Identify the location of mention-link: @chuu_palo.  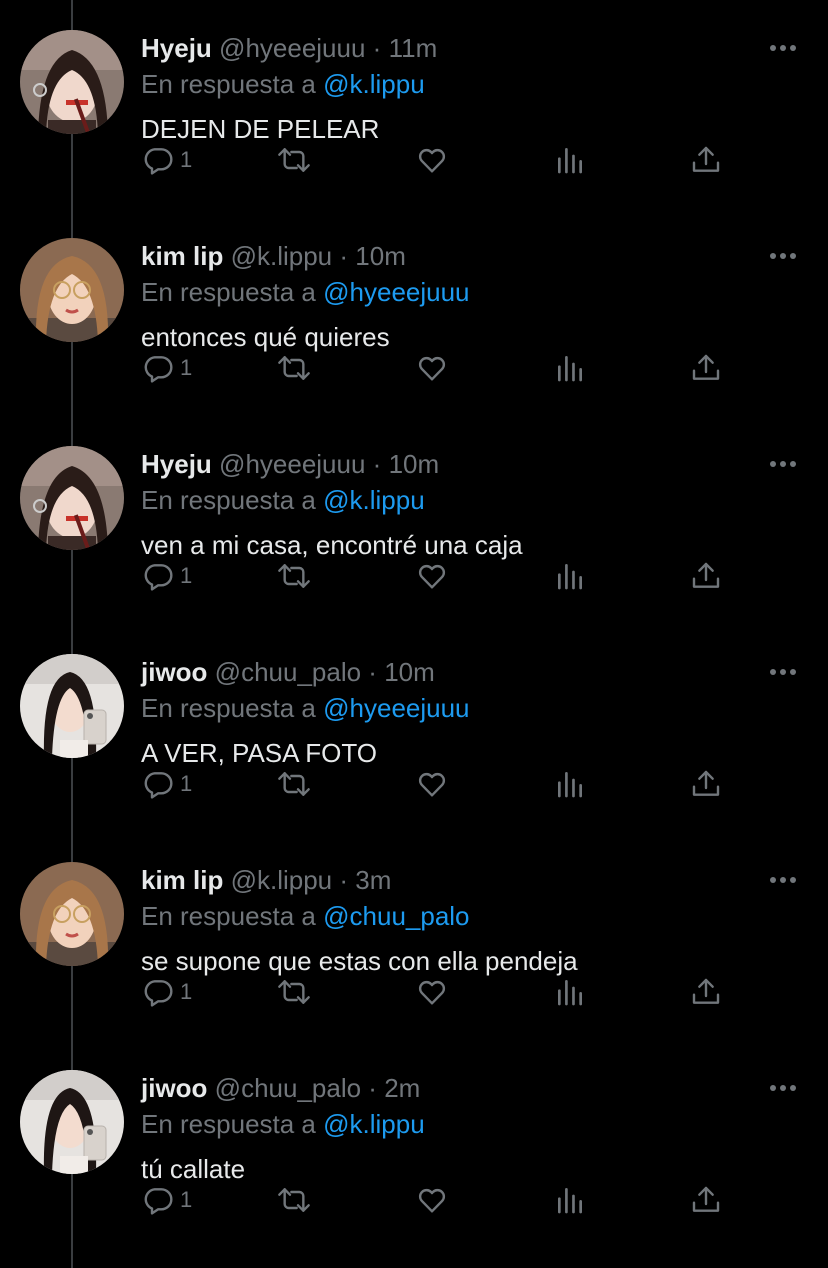
(396, 916).